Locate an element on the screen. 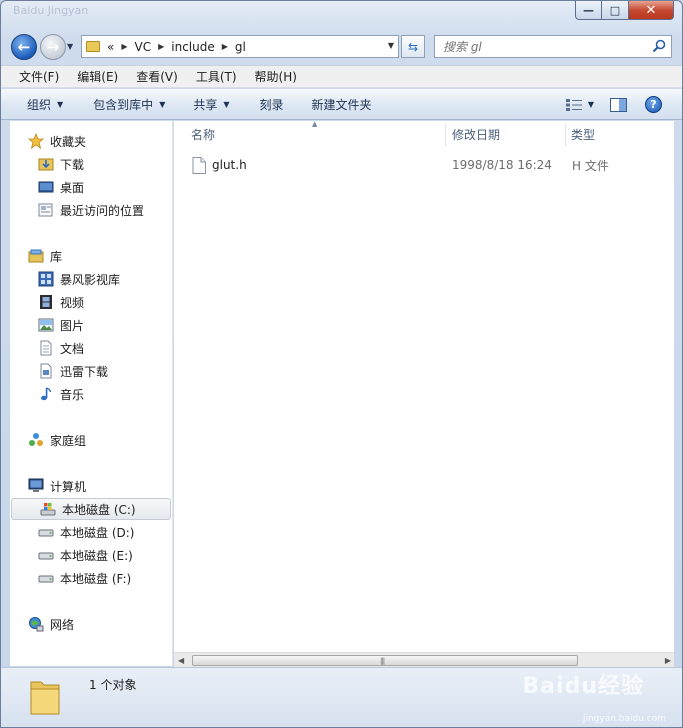 The image size is (683, 728). back-button: ← is located at coordinates (24, 47).